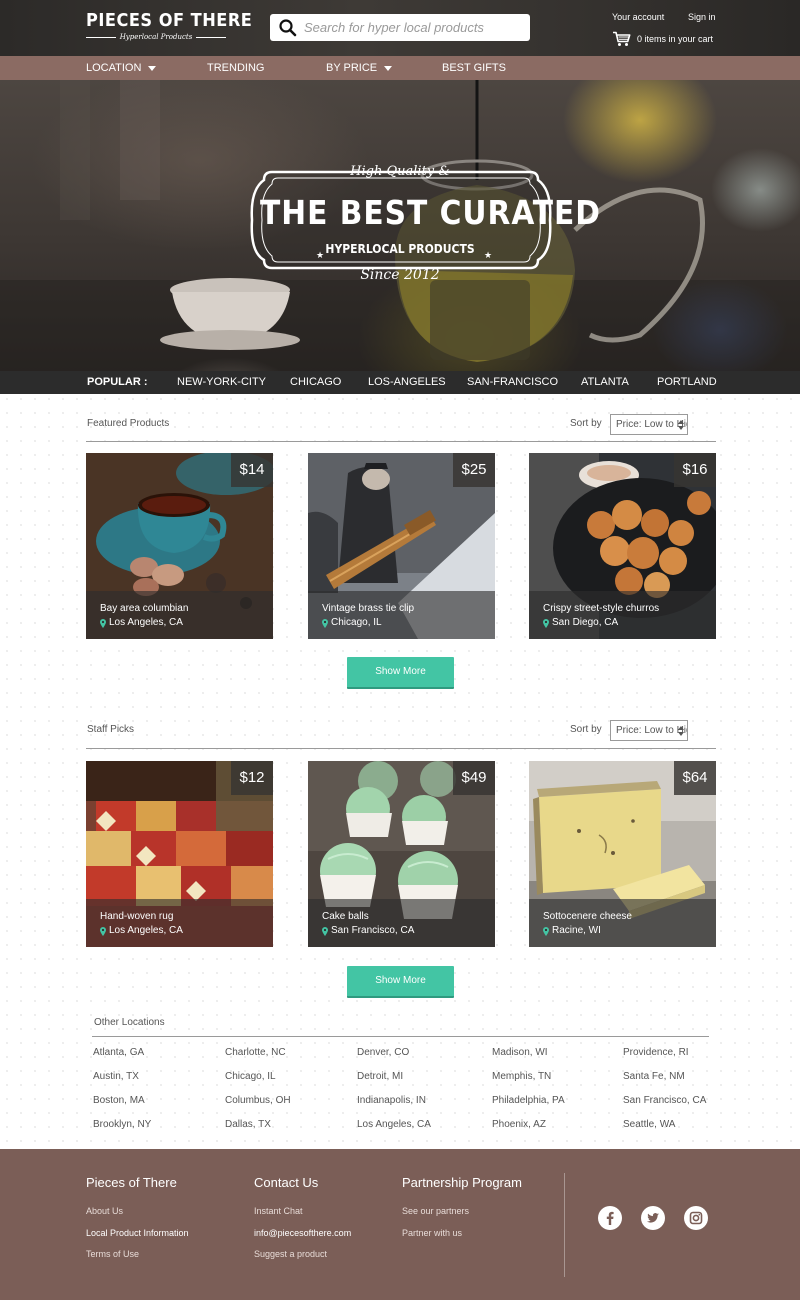 The image size is (800, 1300). Describe the element at coordinates (380, 1076) in the screenshot. I see `location-link: Detroit, MI` at that location.